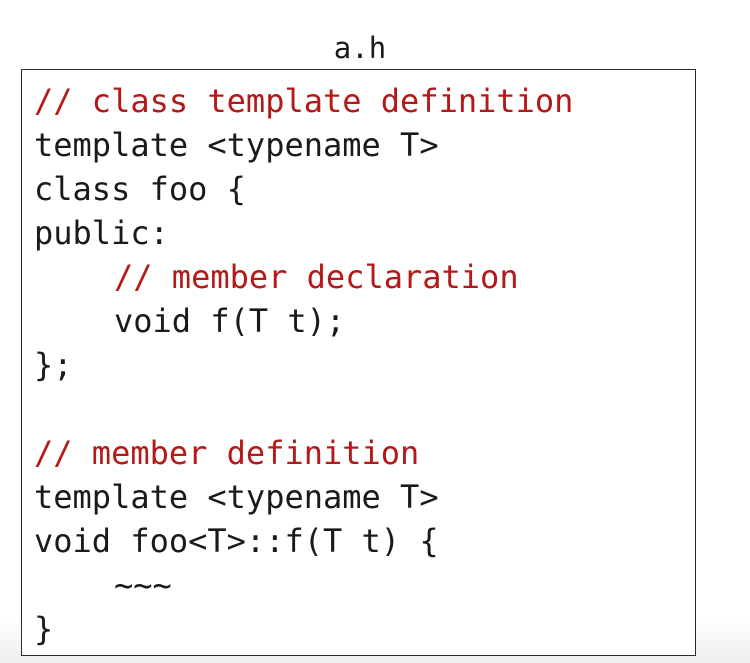 This screenshot has height=663, width=750. What do you see at coordinates (227, 453) in the screenshot?
I see `code-line-comment-member-definition: // member definition` at bounding box center [227, 453].